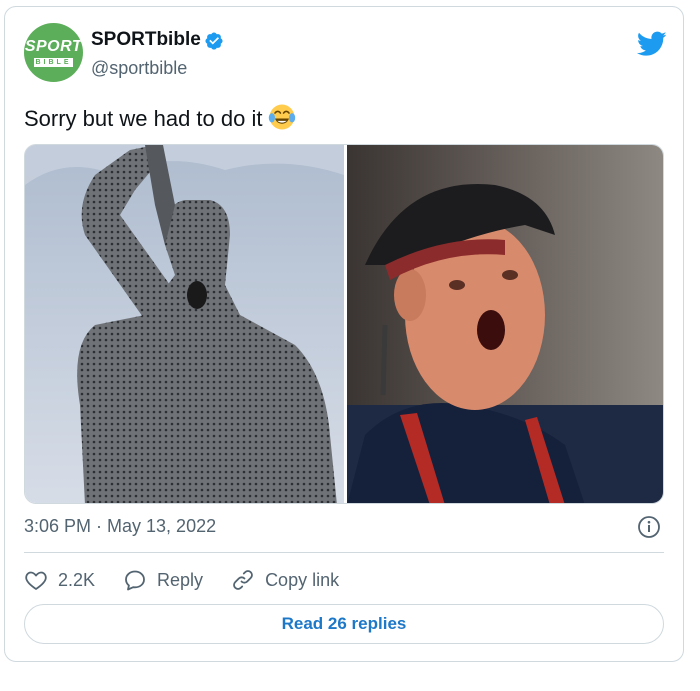 The width and height of the screenshot is (700, 691). I want to click on tears-of-joy-emoji-icon, so click(282, 117).